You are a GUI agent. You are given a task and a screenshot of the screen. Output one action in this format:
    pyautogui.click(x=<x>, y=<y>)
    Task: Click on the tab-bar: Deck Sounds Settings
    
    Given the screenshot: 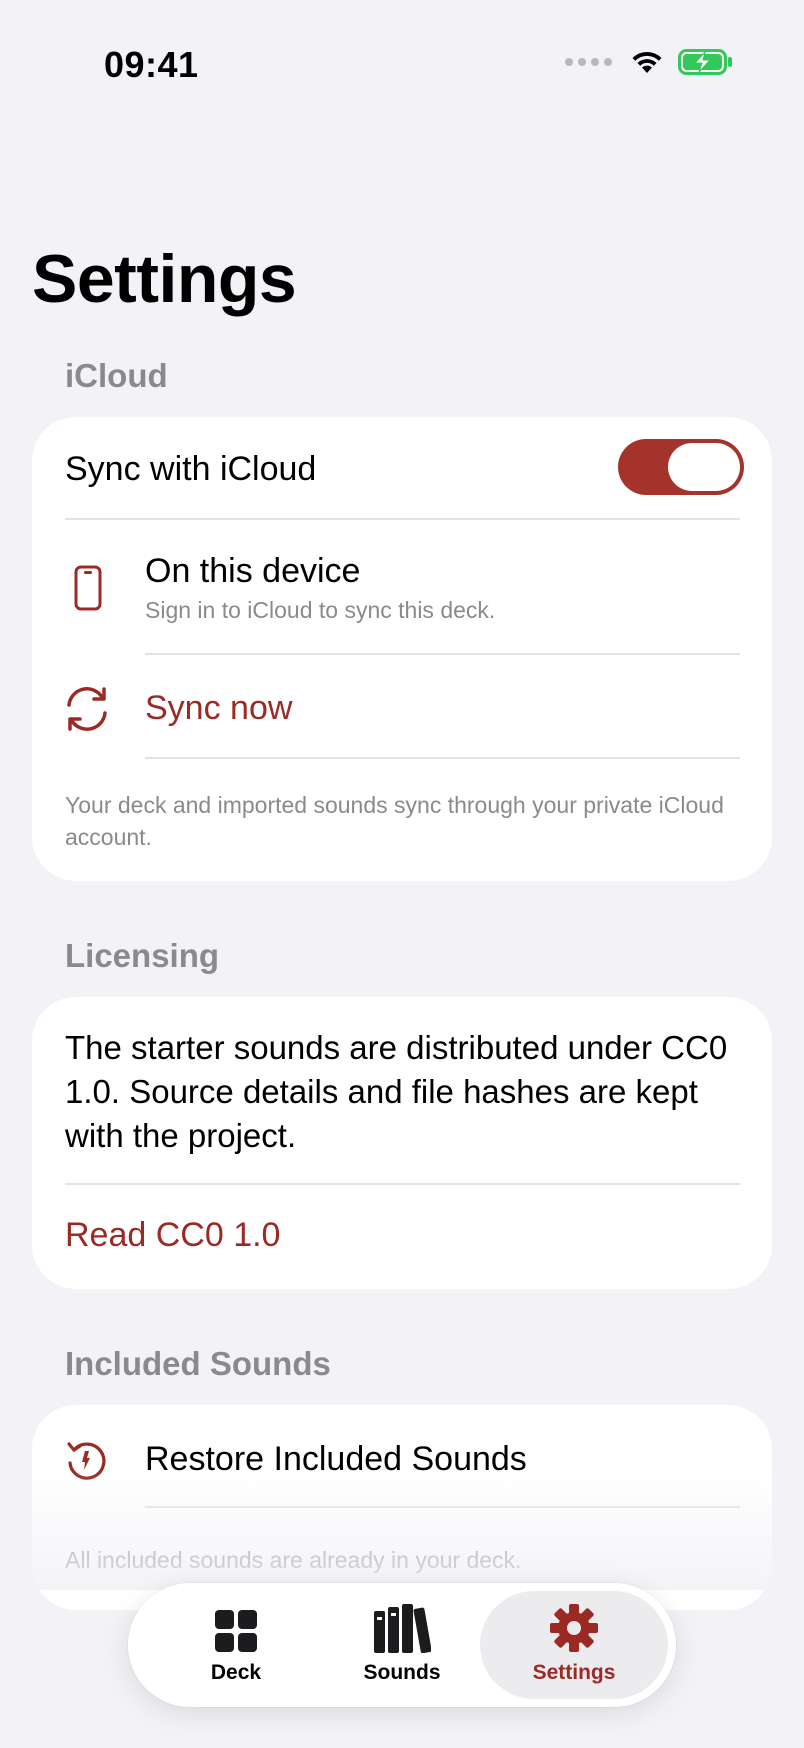 What is the action you would take?
    pyautogui.click(x=402, y=1645)
    